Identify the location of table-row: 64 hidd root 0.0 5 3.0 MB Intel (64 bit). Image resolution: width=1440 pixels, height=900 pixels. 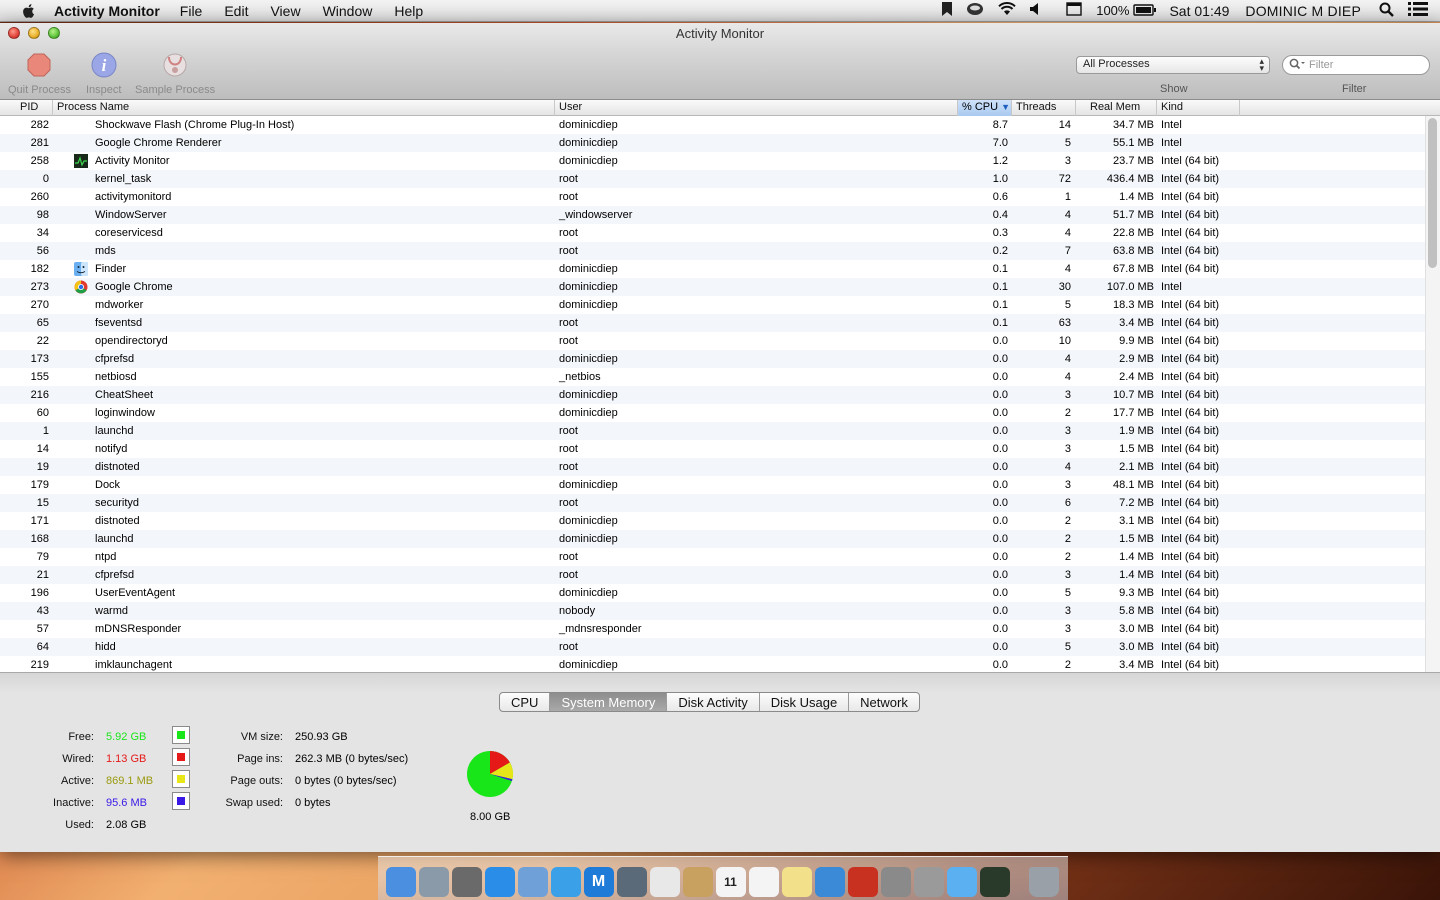
(720, 647).